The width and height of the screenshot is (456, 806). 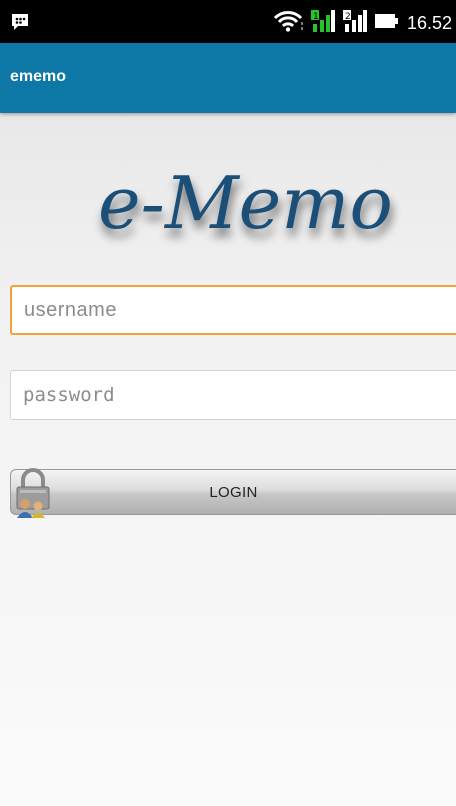 What do you see at coordinates (20, 24) in the screenshot?
I see `blackberry-messenger-icon` at bounding box center [20, 24].